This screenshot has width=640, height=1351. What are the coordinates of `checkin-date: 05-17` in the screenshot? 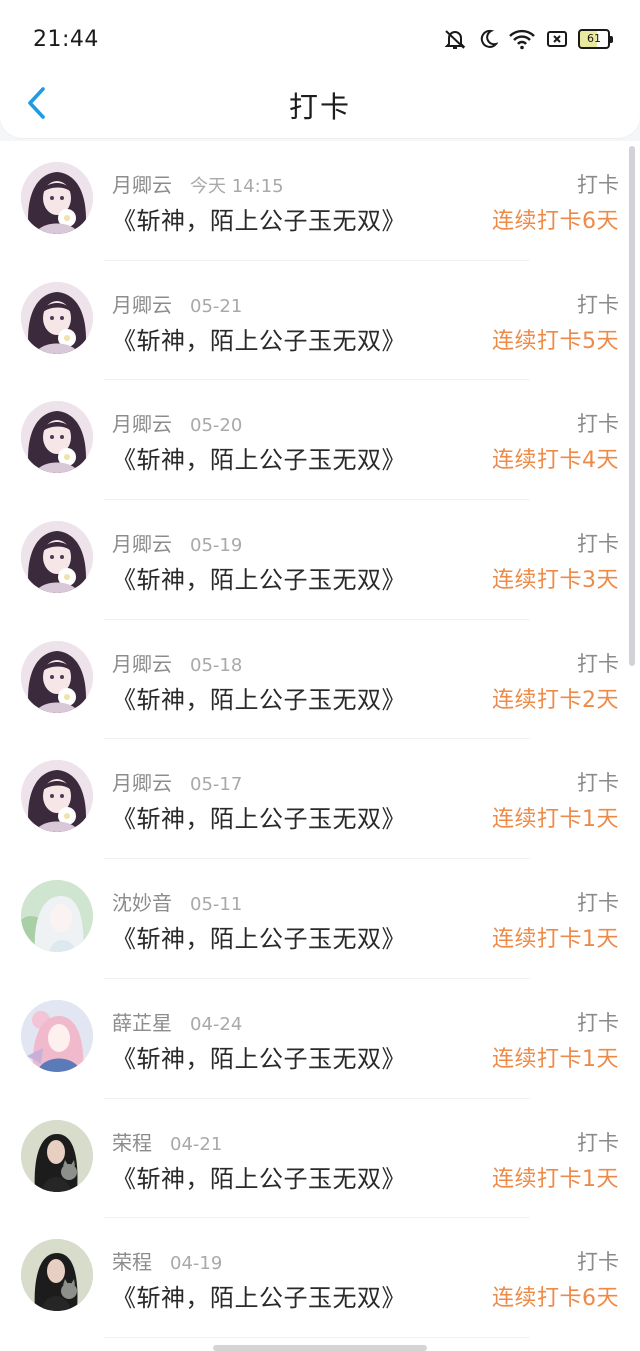 It's located at (216, 785).